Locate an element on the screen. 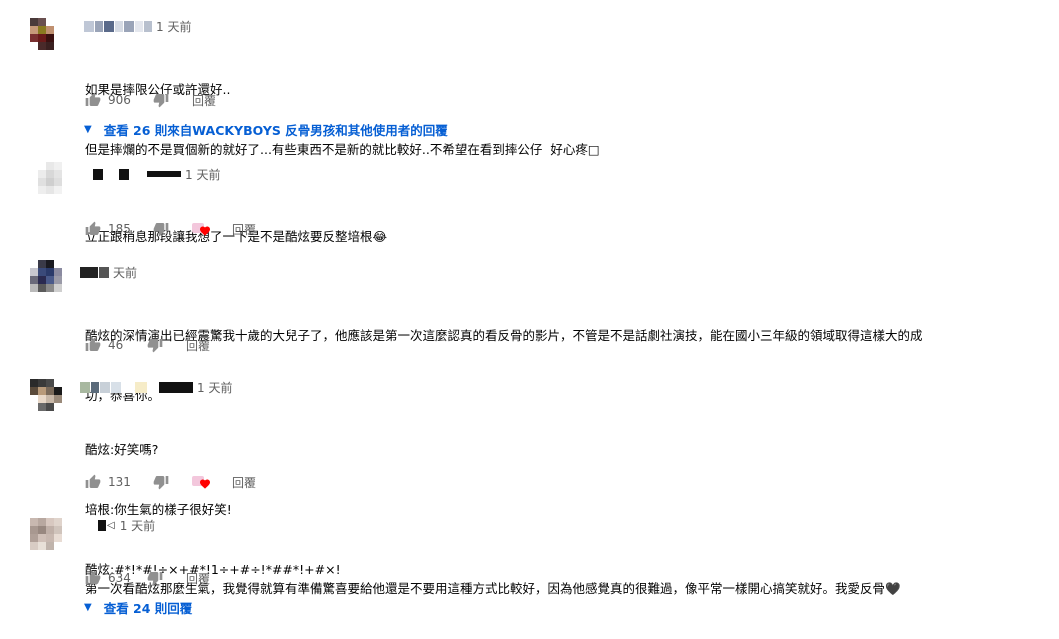  comment-timestamp: 天前 is located at coordinates (125, 272).